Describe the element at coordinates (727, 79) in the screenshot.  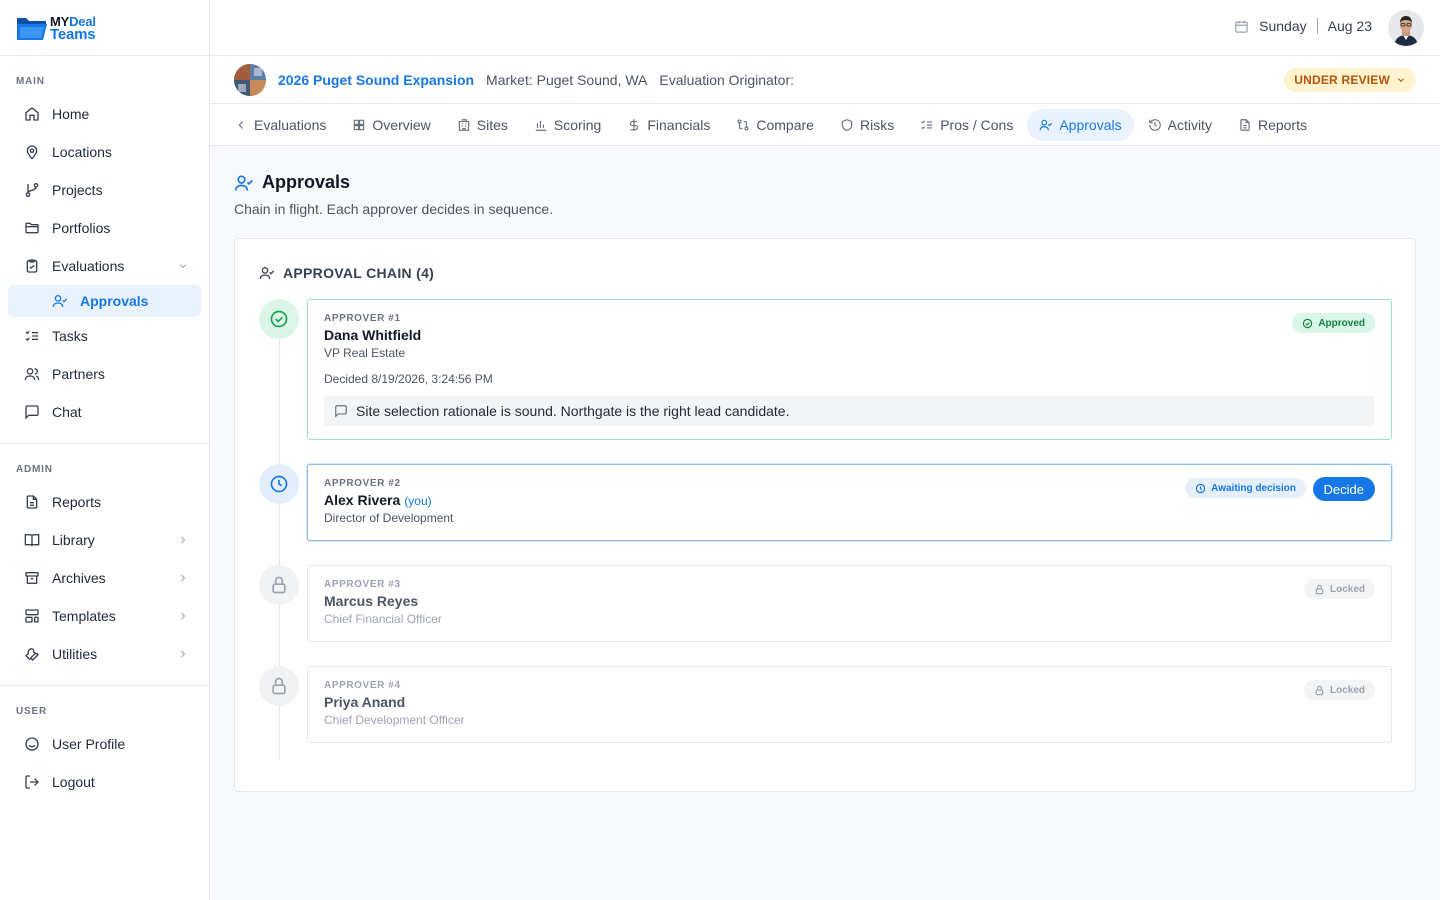
I see `project-originator: Evaluation Originator:` at that location.